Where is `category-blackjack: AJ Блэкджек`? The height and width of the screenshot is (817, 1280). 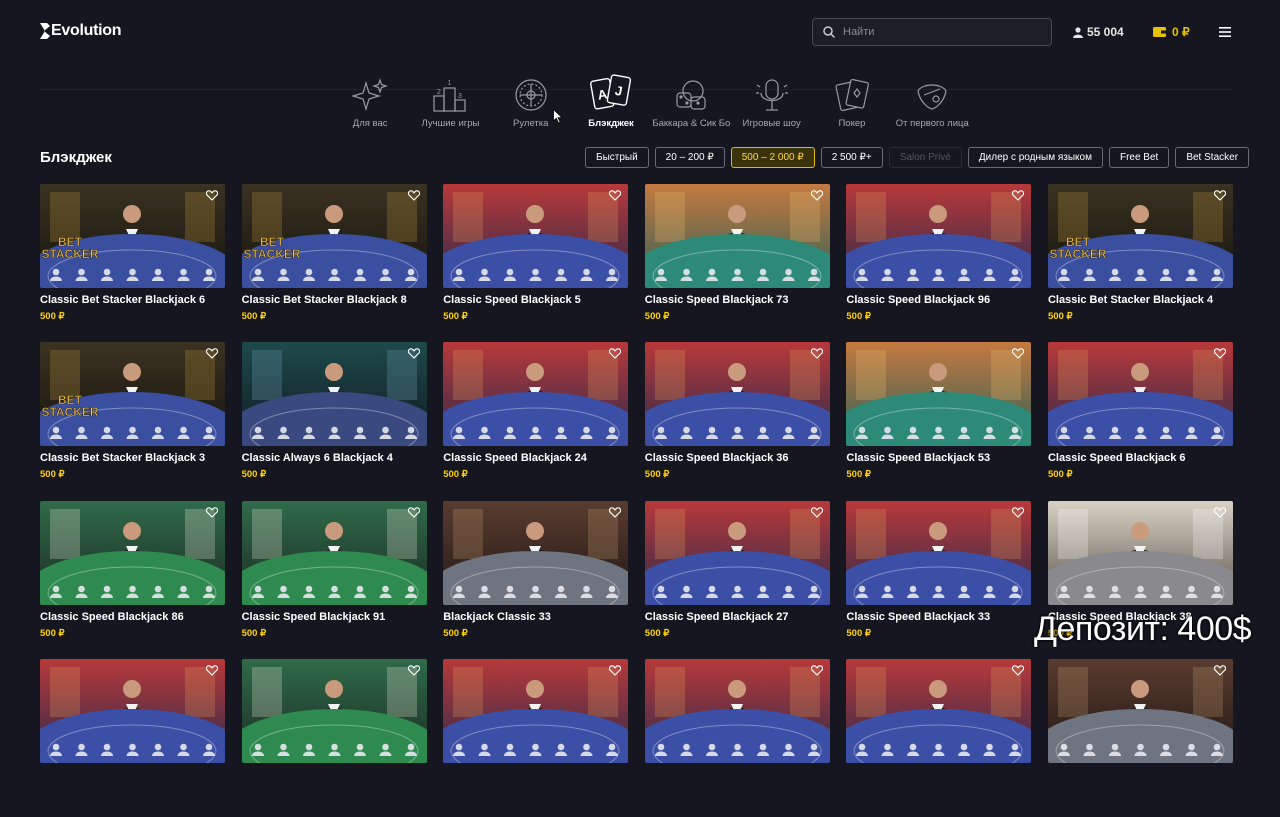 category-blackjack: AJ Блэкджек is located at coordinates (611, 97).